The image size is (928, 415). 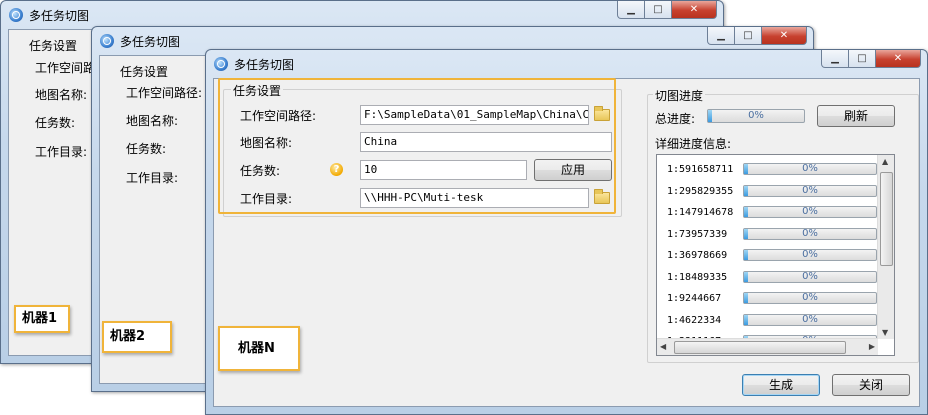 I want to click on task-count-field: 10, so click(x=443, y=170).